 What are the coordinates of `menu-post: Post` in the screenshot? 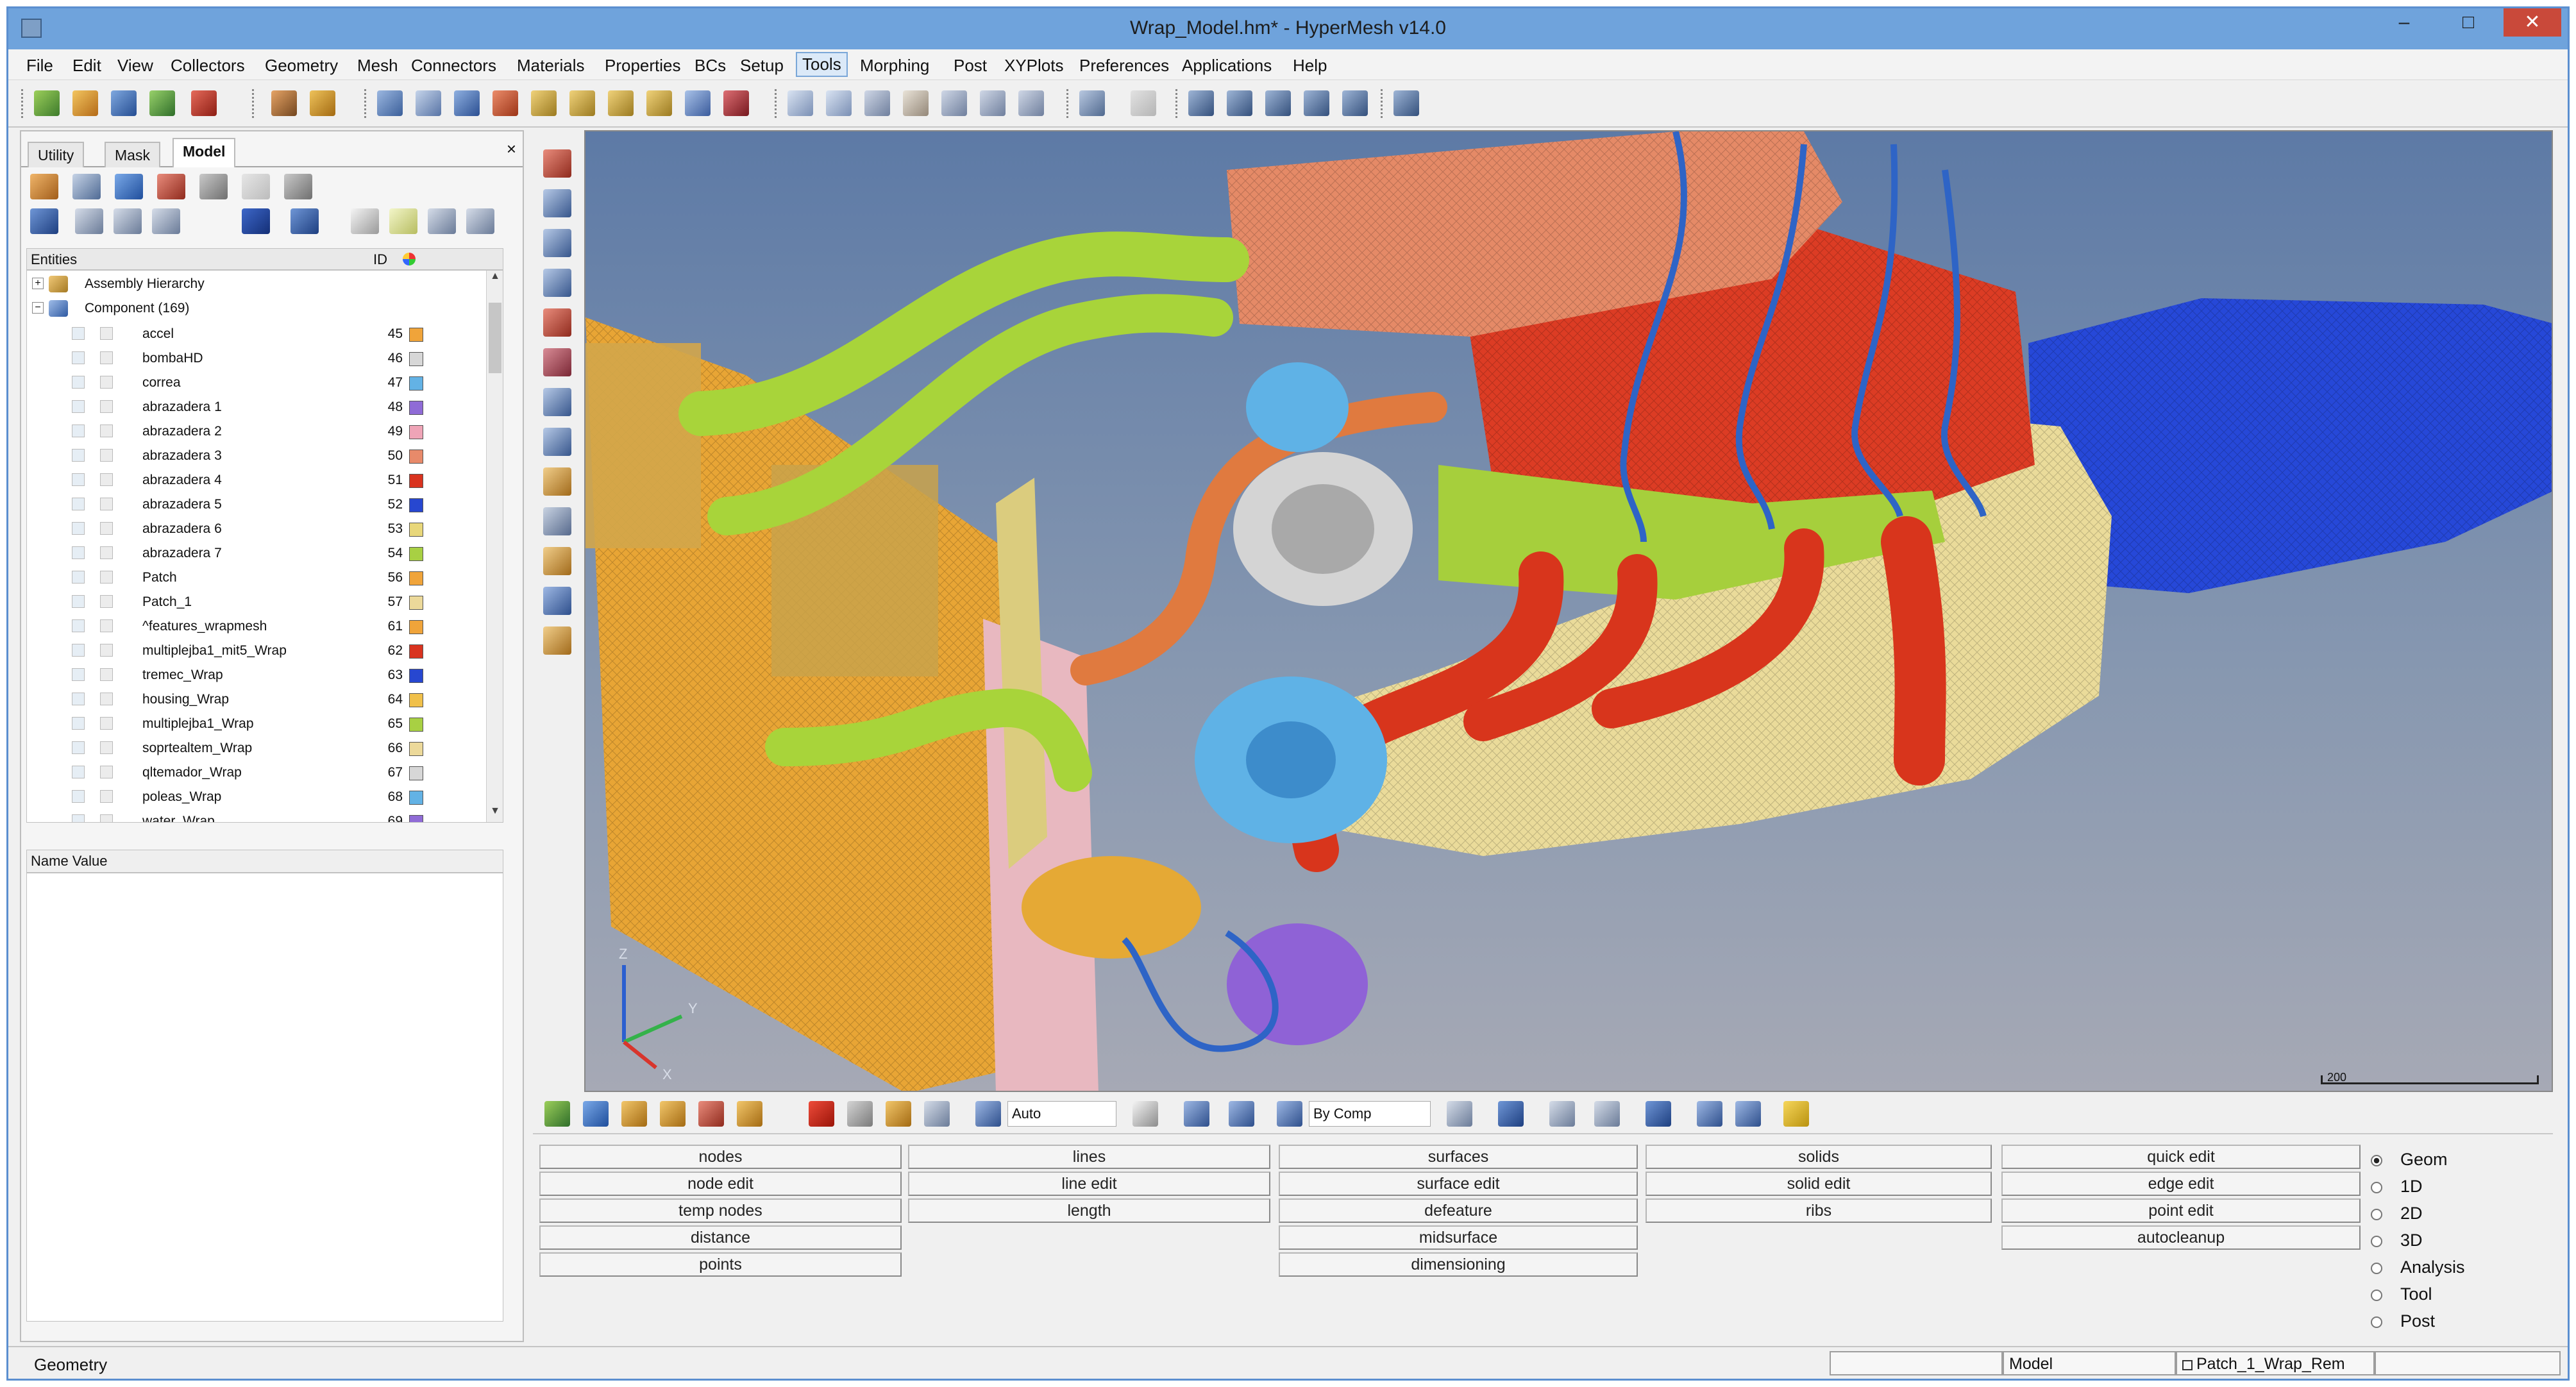 It's located at (970, 66).